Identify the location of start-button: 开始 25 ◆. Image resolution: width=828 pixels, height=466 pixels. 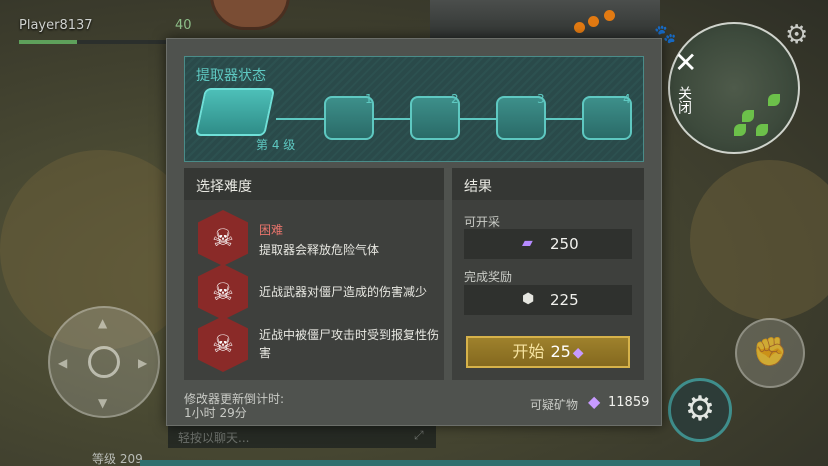
(548, 352).